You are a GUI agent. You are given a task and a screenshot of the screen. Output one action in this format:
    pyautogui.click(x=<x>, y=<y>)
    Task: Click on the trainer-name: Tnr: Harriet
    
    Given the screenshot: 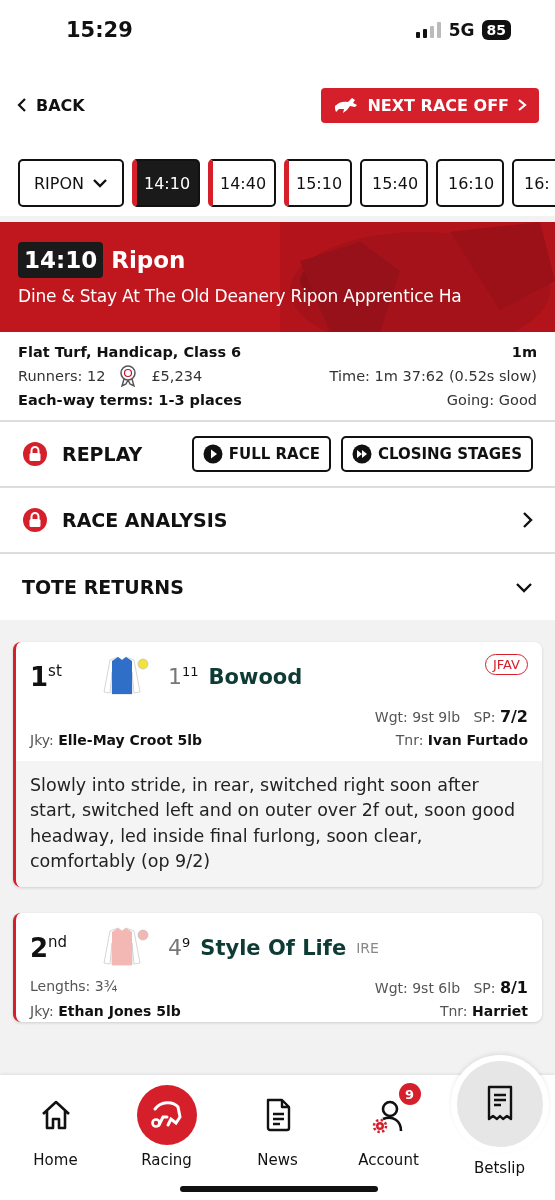 What is the action you would take?
    pyautogui.click(x=483, y=1010)
    